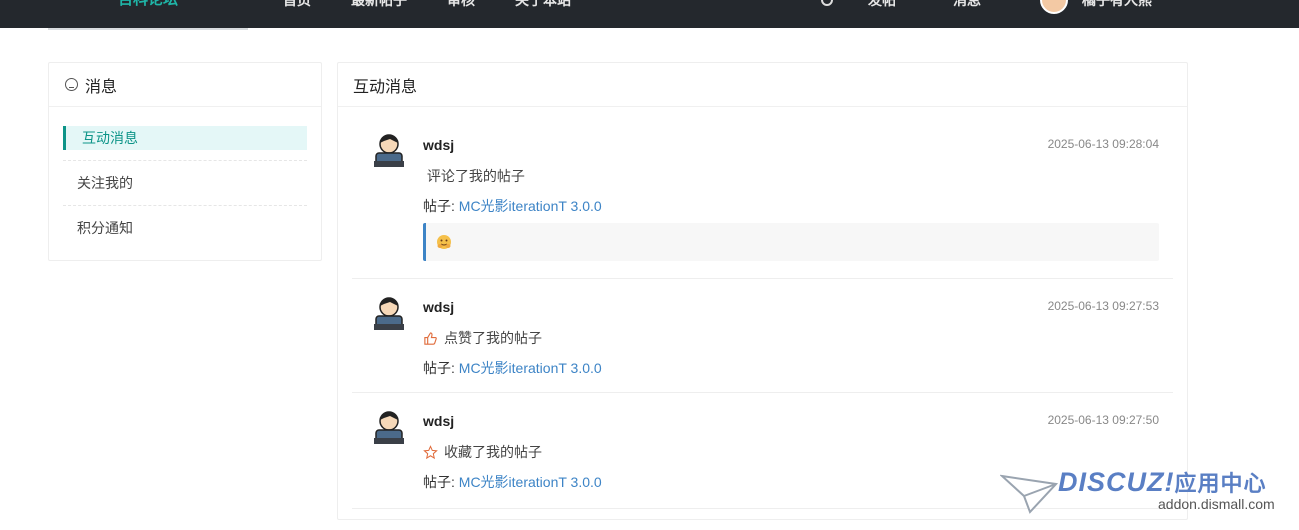 The width and height of the screenshot is (1299, 530). Describe the element at coordinates (185, 85) in the screenshot. I see `sidebar-header: 消息` at that location.